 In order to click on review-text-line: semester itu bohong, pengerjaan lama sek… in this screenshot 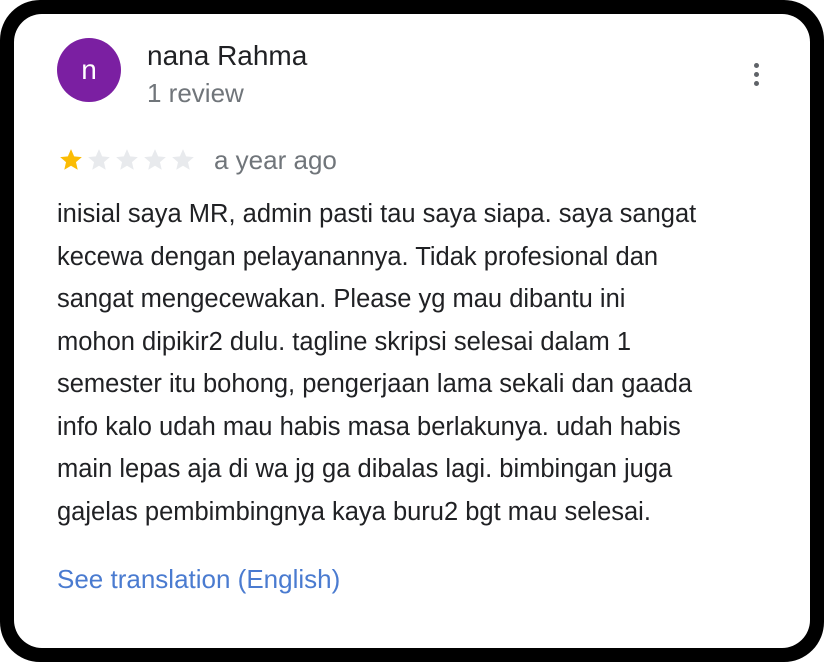, I will do `click(375, 384)`.